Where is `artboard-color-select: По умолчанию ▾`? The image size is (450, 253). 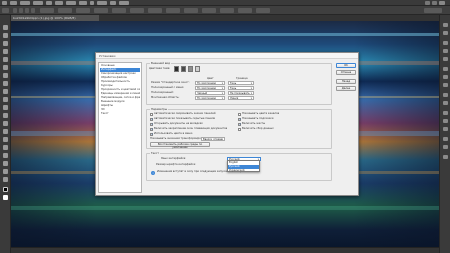
artboard-color-select: По умолчанию ▾ is located at coordinates (210, 98).